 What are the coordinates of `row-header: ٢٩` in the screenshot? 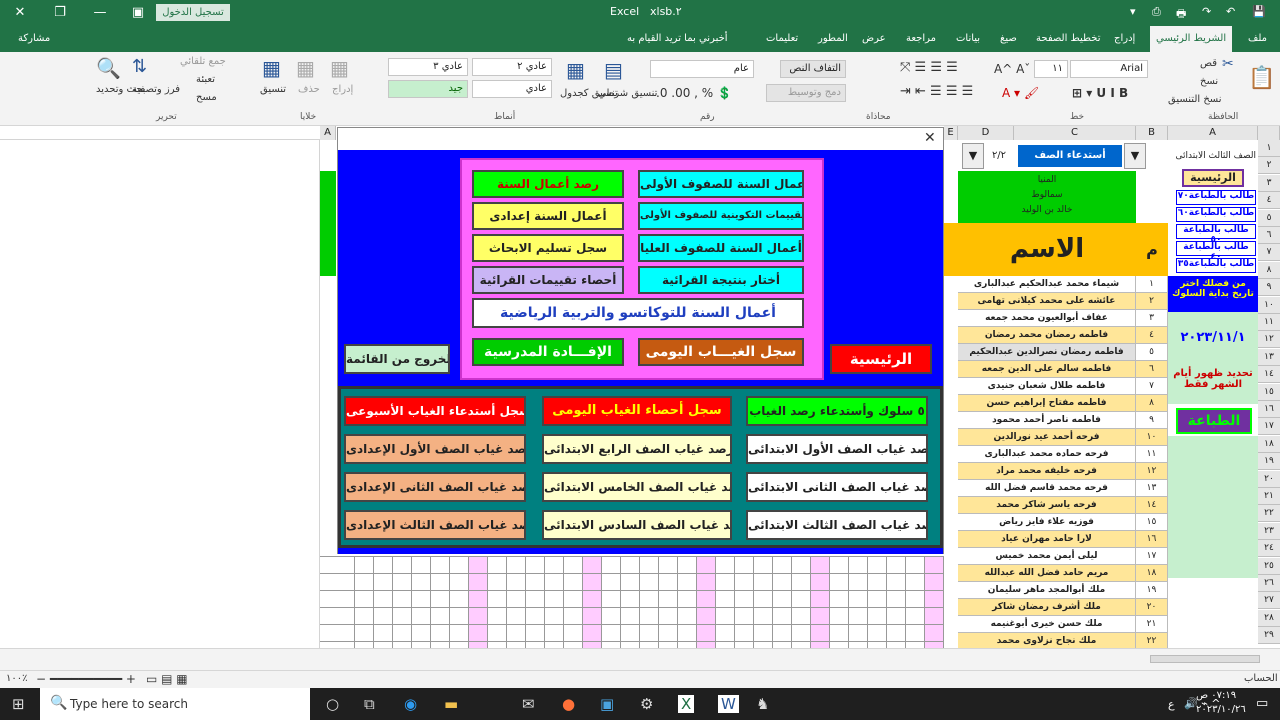 It's located at (1269, 636).